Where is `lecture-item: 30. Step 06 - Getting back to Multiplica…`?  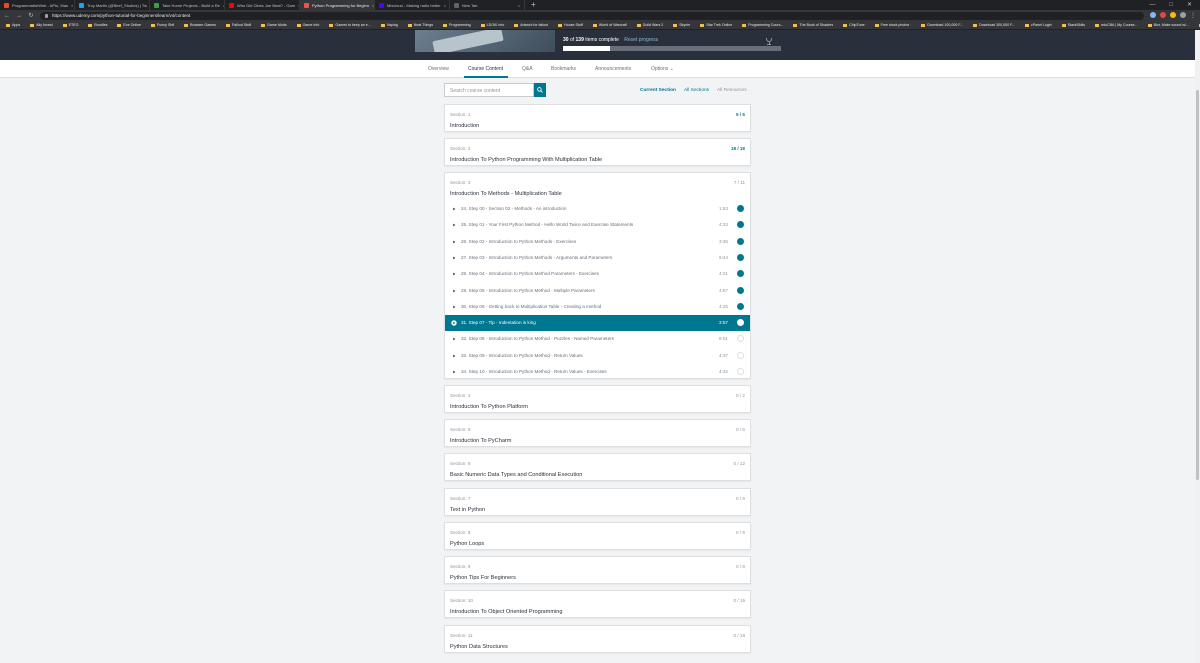 lecture-item: 30. Step 06 - Getting back to Multiplica… is located at coordinates (597, 307).